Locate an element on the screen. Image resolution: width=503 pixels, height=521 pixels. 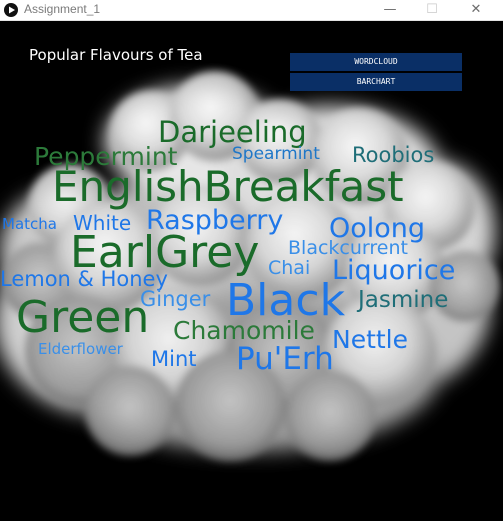
window-title: Assignment_1 is located at coordinates (62, 9).